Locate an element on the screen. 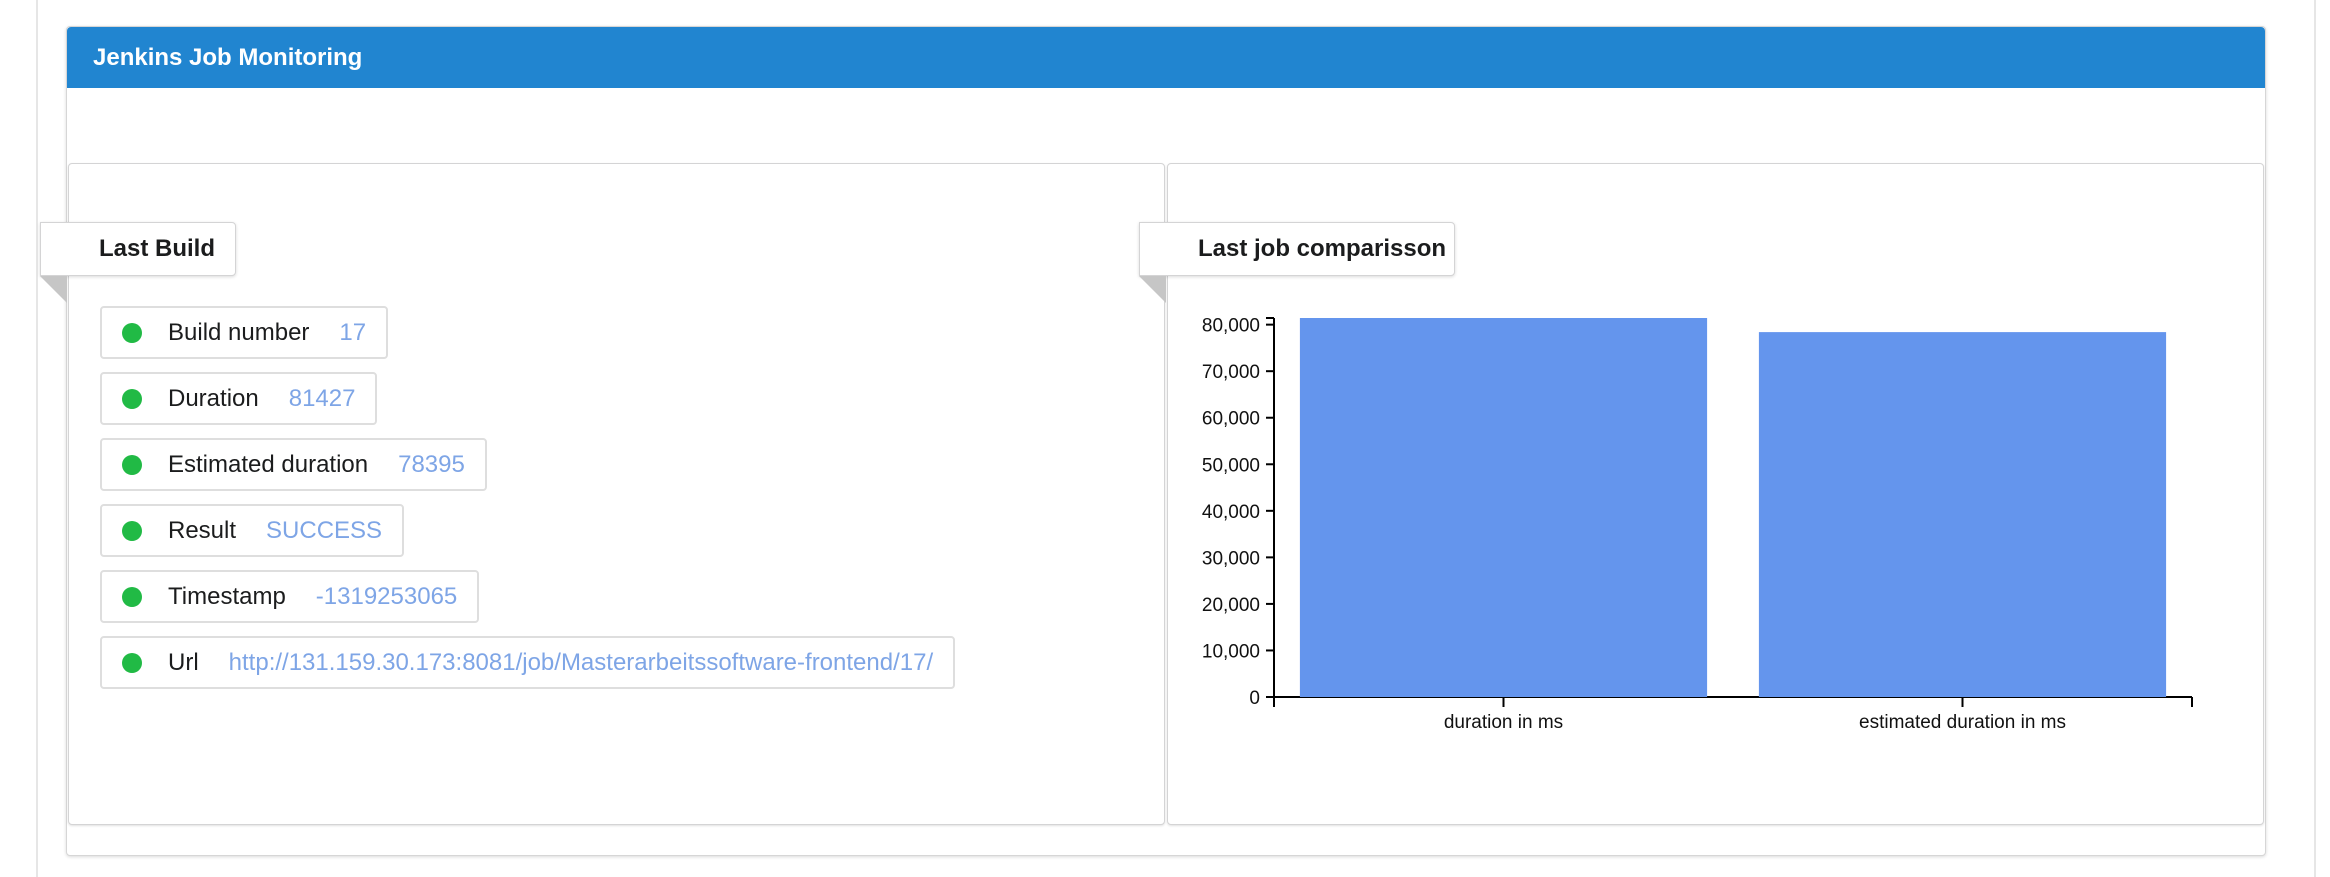 This screenshot has width=2330, height=877. y-tick-label: 80,000 is located at coordinates (1231, 326).